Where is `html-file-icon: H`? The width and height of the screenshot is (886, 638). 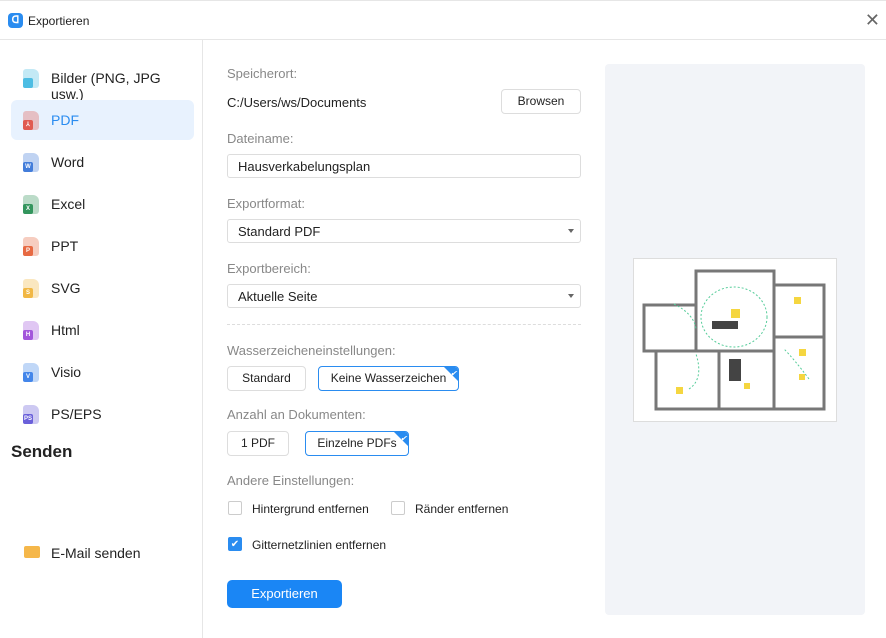 html-file-icon: H is located at coordinates (31, 330).